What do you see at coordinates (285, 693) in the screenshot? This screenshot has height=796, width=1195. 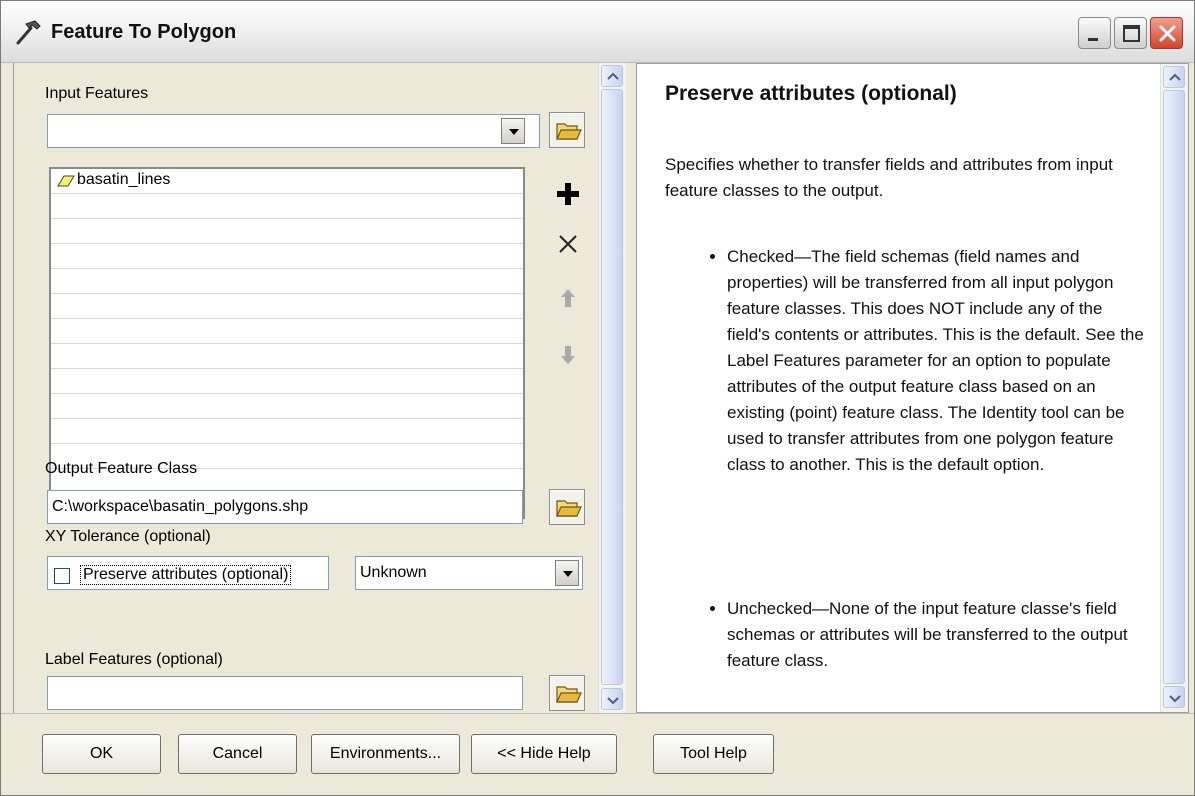 I see `label-features-field` at bounding box center [285, 693].